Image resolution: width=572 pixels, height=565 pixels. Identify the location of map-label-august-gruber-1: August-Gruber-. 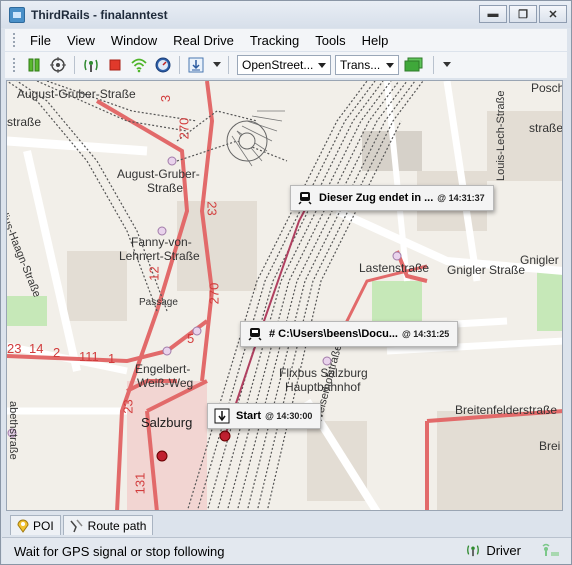
(158, 174).